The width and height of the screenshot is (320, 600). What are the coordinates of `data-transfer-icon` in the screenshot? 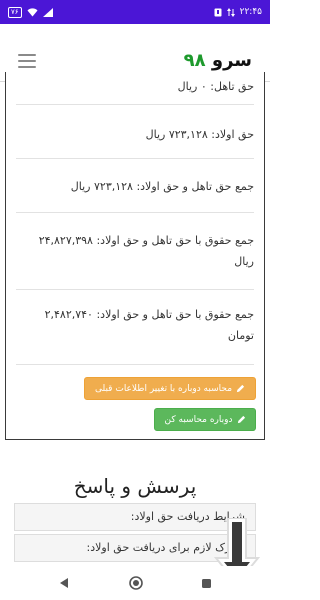 It's located at (230, 12).